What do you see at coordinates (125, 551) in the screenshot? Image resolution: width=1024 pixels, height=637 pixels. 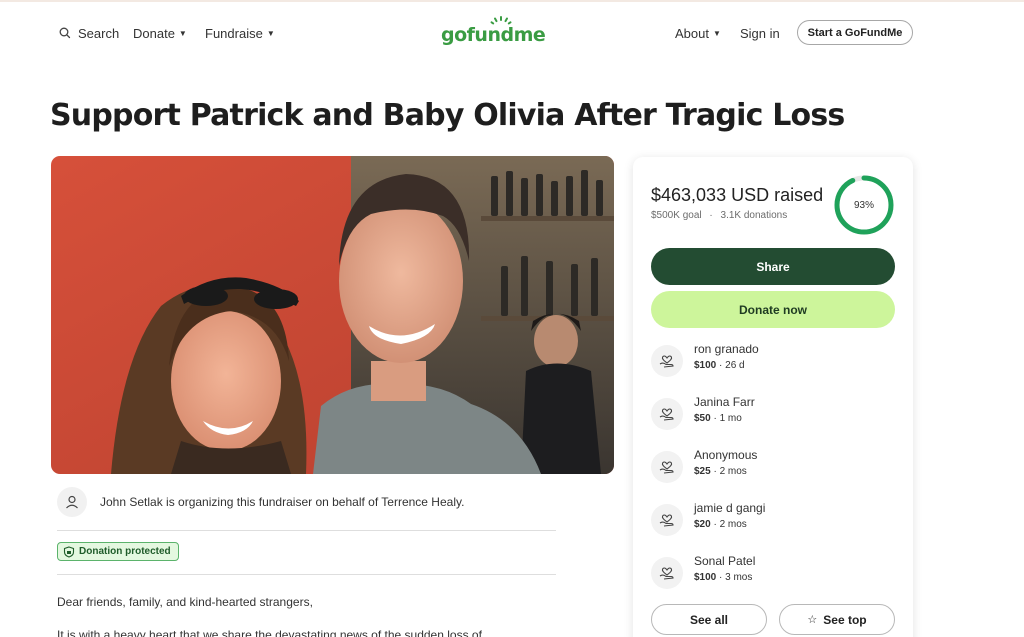 I see `badge-label: Donation protected` at bounding box center [125, 551].